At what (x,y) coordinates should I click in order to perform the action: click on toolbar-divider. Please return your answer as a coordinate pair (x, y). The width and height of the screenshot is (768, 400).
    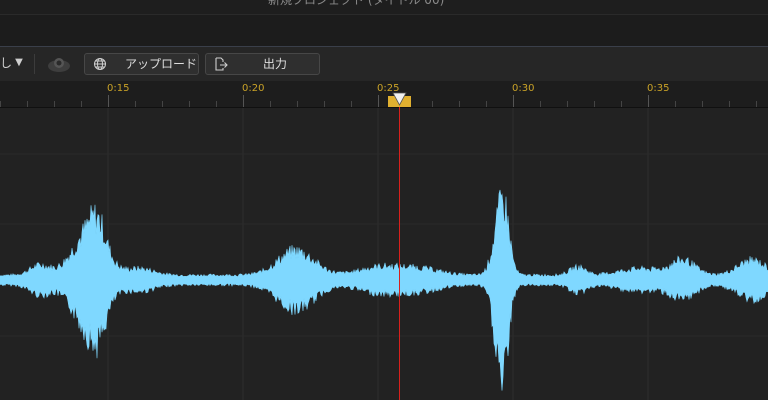
    Looking at the image, I should click on (34, 64).